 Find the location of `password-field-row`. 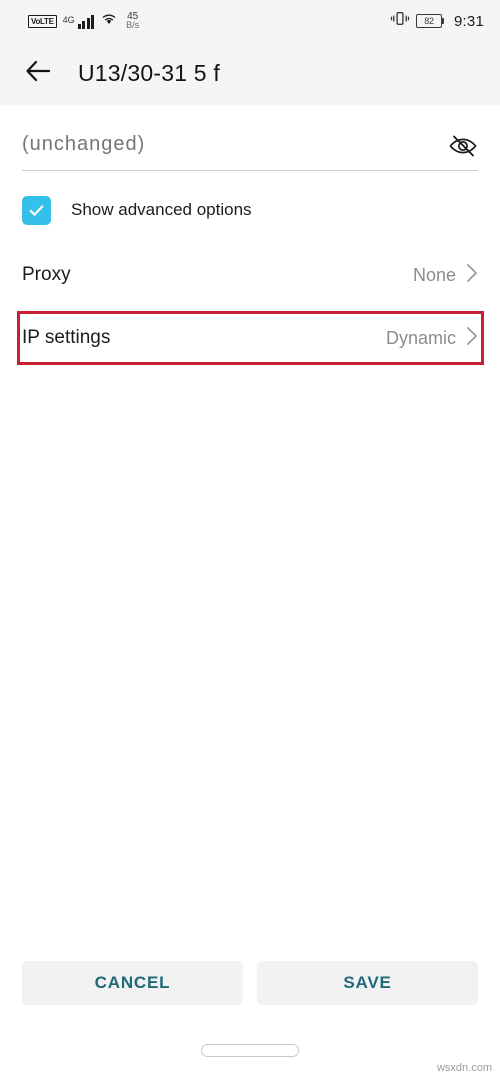

password-field-row is located at coordinates (250, 138).